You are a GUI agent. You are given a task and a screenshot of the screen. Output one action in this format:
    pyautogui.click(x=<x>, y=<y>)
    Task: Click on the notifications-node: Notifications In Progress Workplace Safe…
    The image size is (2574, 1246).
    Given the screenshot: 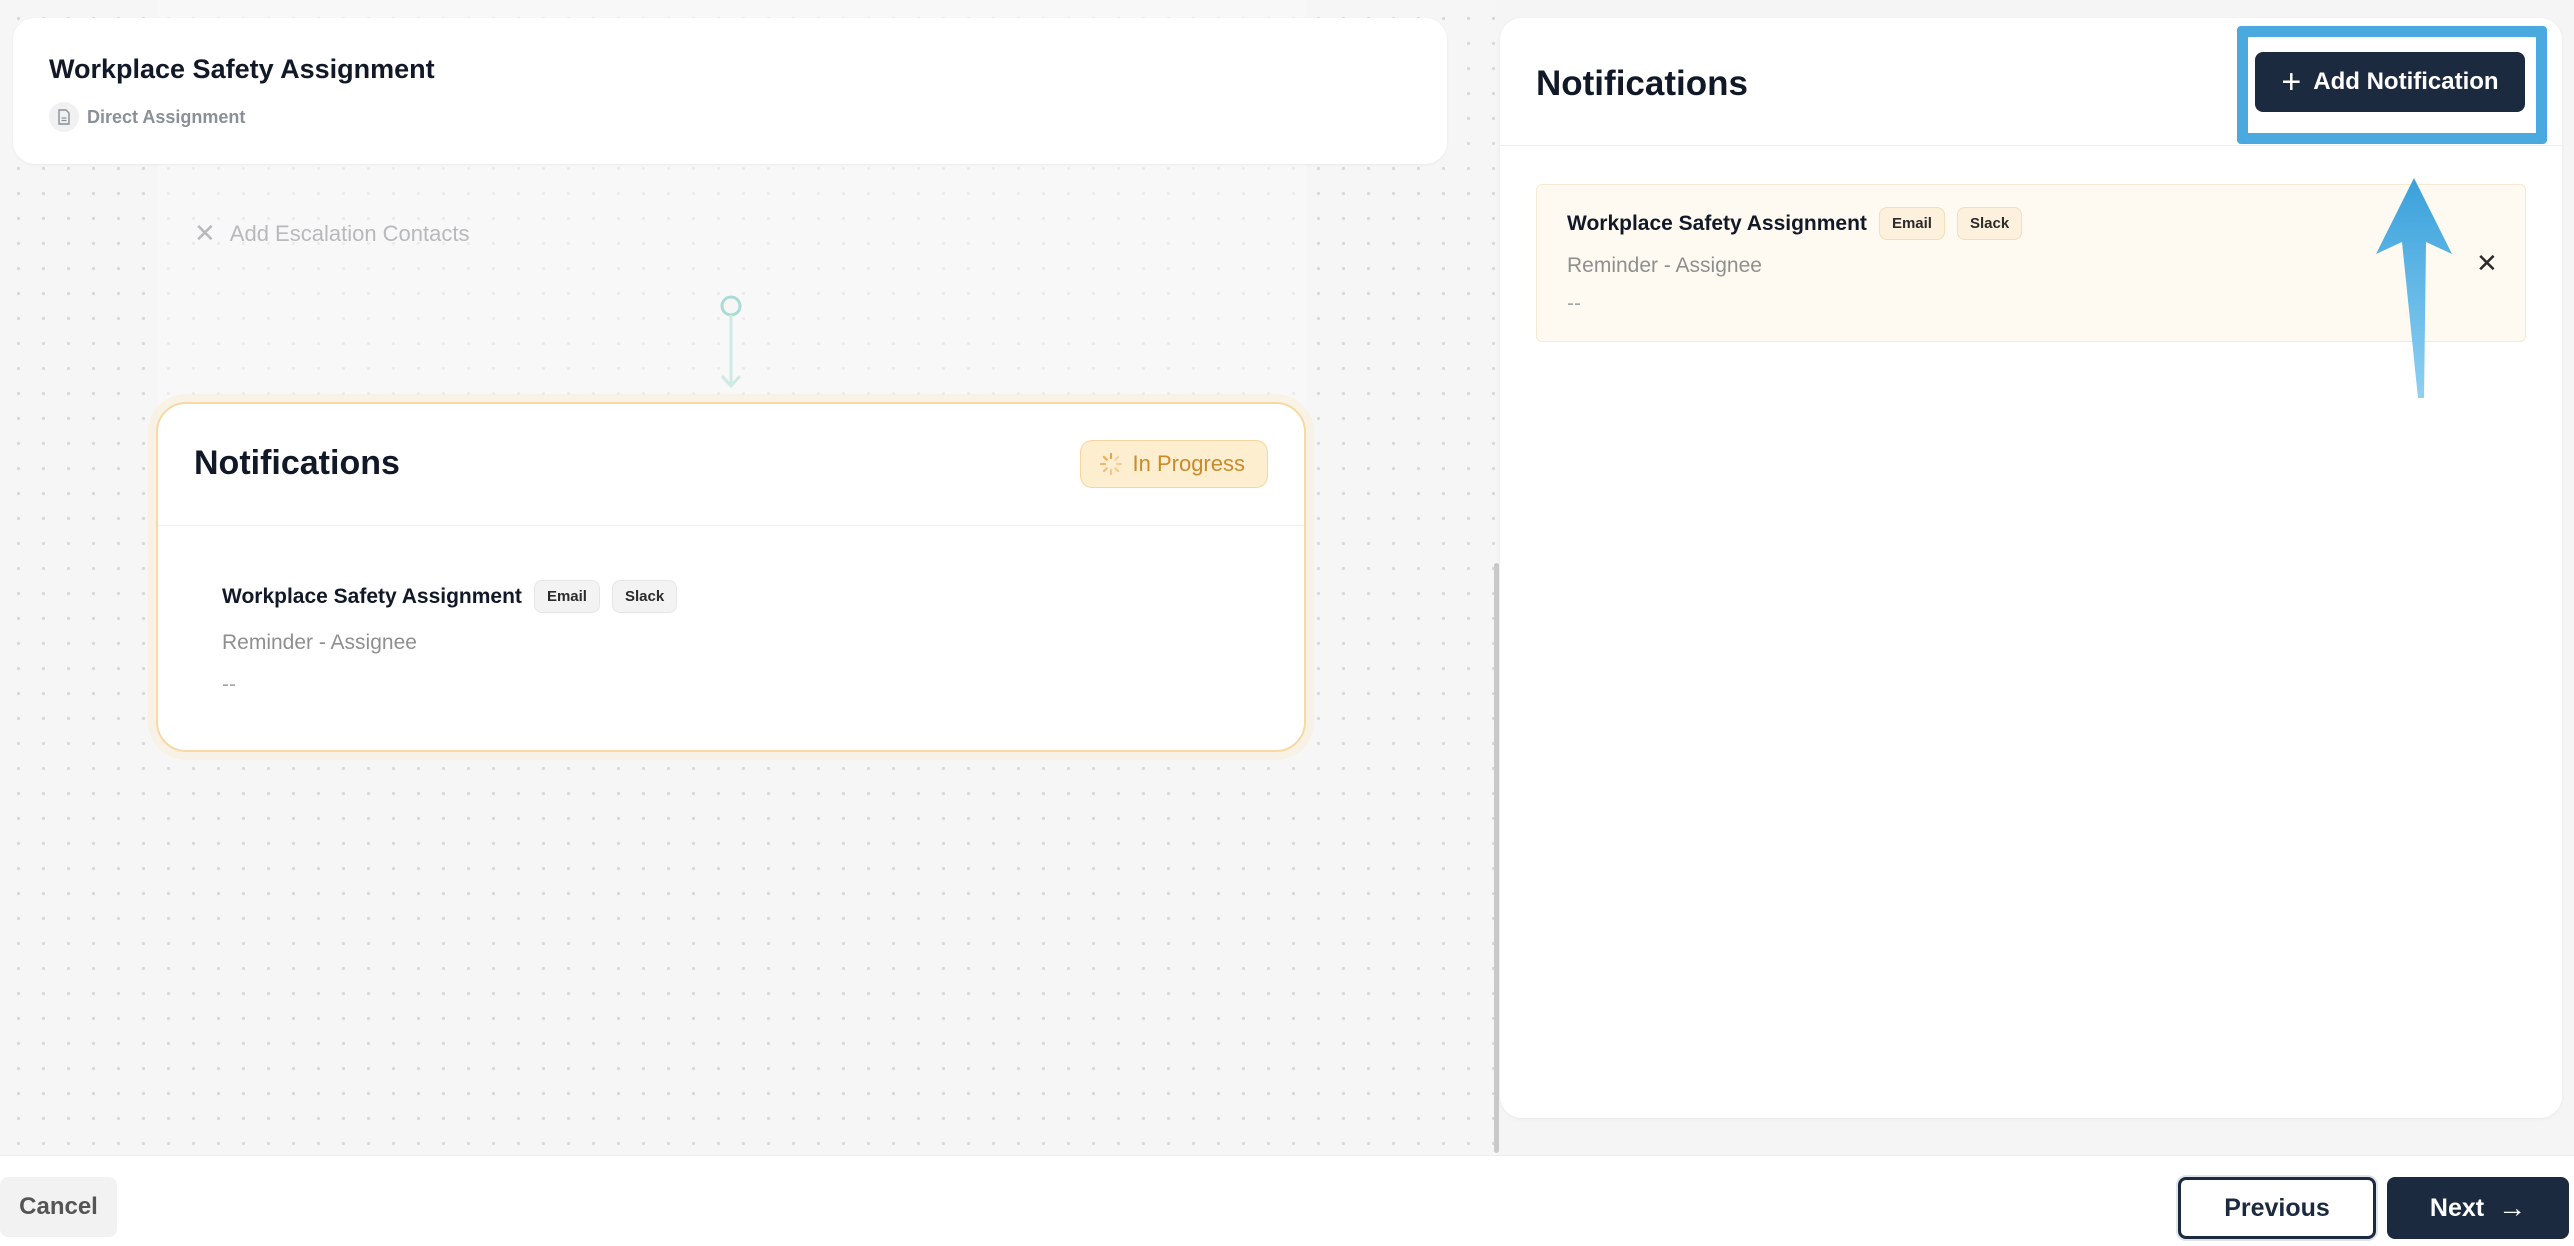 What is the action you would take?
    pyautogui.click(x=731, y=577)
    